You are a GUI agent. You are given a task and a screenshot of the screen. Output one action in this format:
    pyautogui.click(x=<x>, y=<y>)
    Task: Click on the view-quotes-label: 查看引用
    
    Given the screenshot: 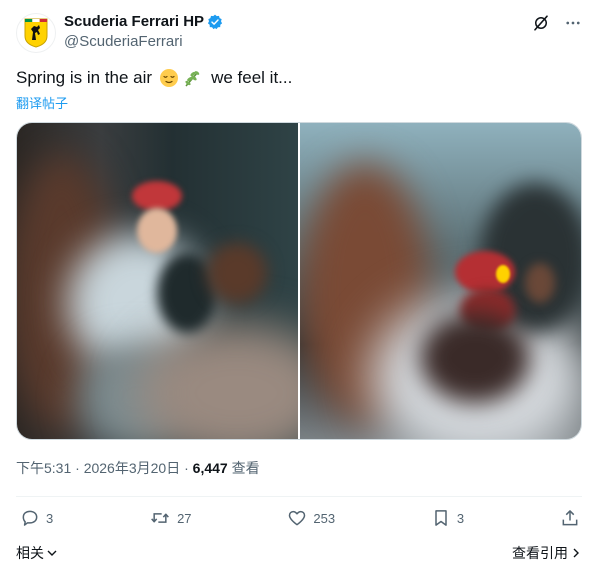 What is the action you would take?
    pyautogui.click(x=540, y=553)
    